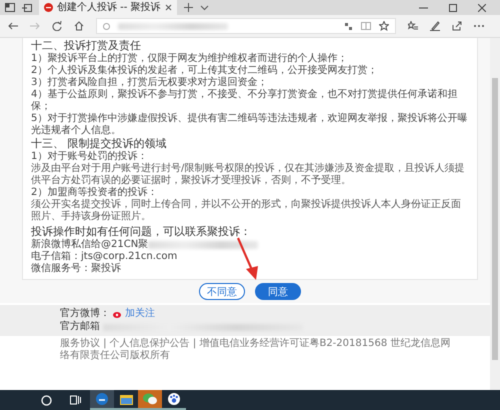 The width and height of the screenshot is (500, 410). I want to click on maximize-icon, so click(453, 8).